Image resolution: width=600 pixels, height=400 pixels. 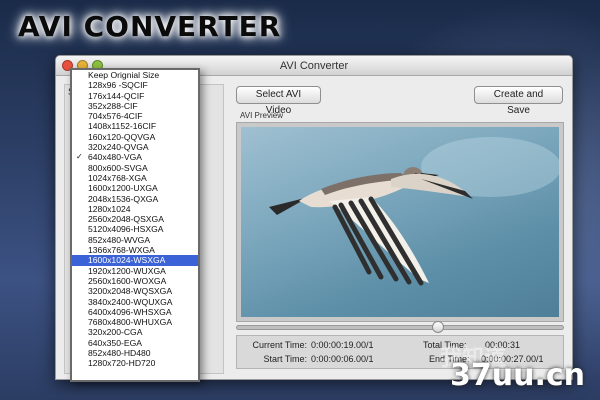 I want to click on resolution-option-label: 1920x1200-WUXGA, so click(x=127, y=270).